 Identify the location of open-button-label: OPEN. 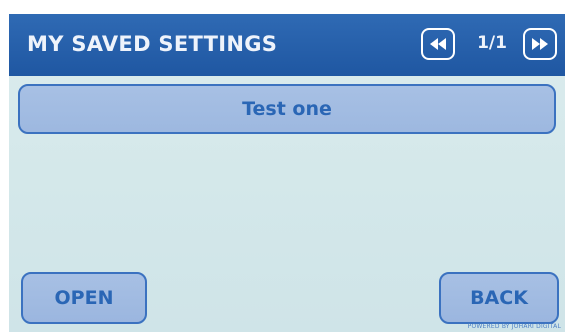
(84, 298).